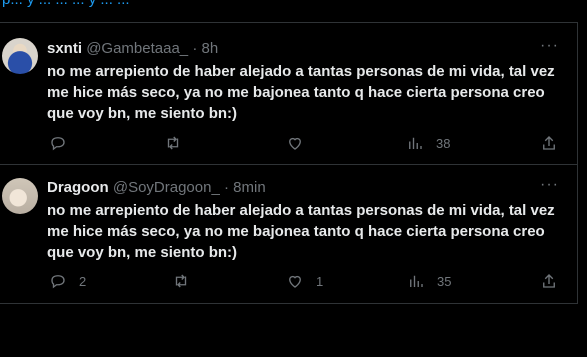 This screenshot has width=587, height=357. Describe the element at coordinates (209, 48) in the screenshot. I see `timestamp: 8h` at that location.